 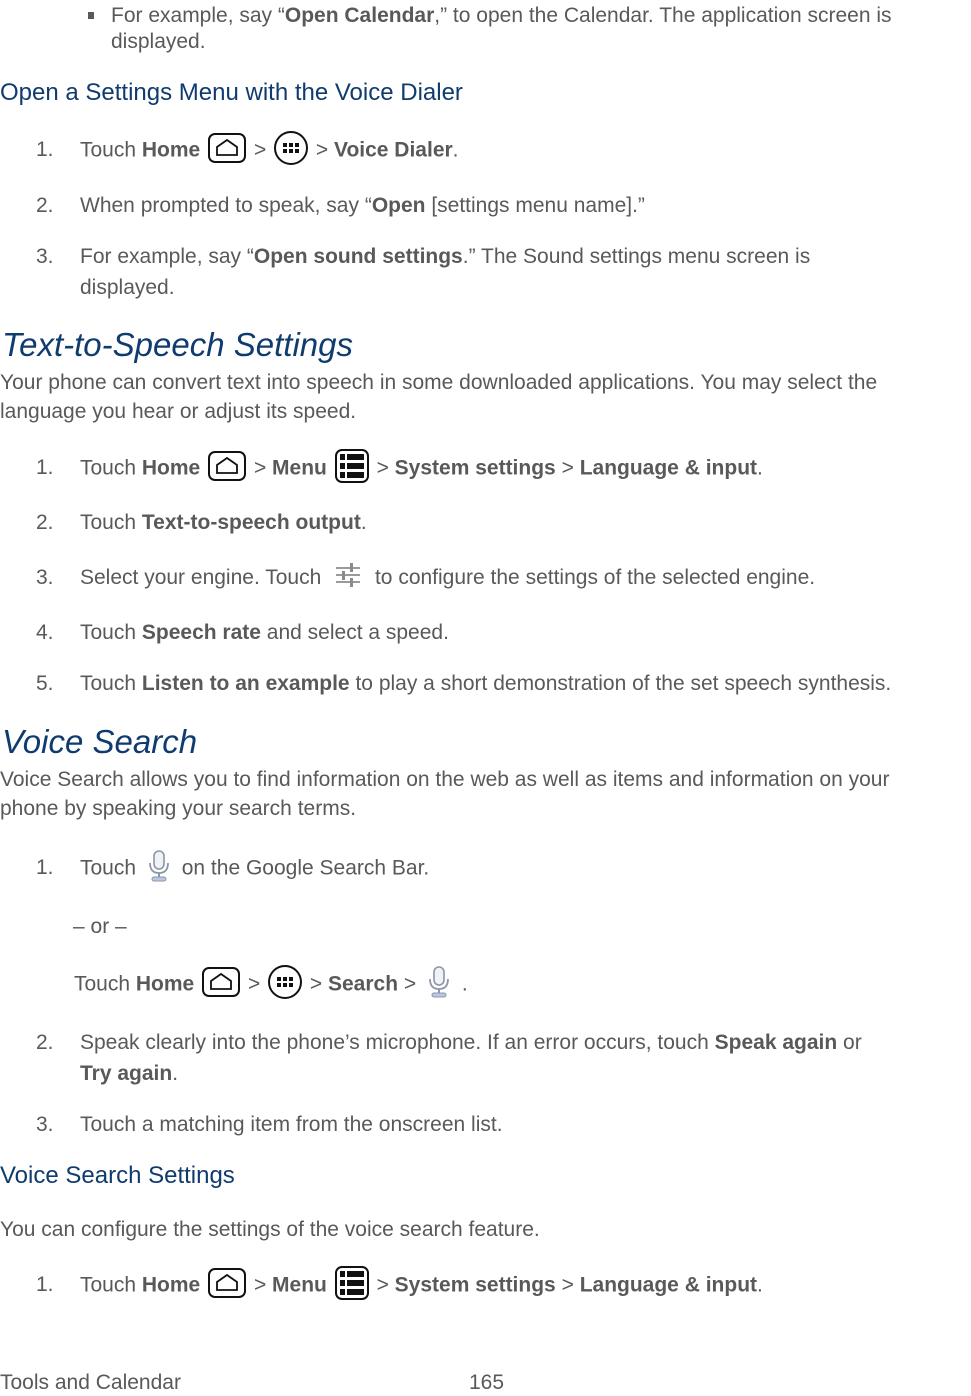 What do you see at coordinates (485, 149) in the screenshot?
I see `step-open-settings-1: 1. Touch Home > > Voice Dialer.` at bounding box center [485, 149].